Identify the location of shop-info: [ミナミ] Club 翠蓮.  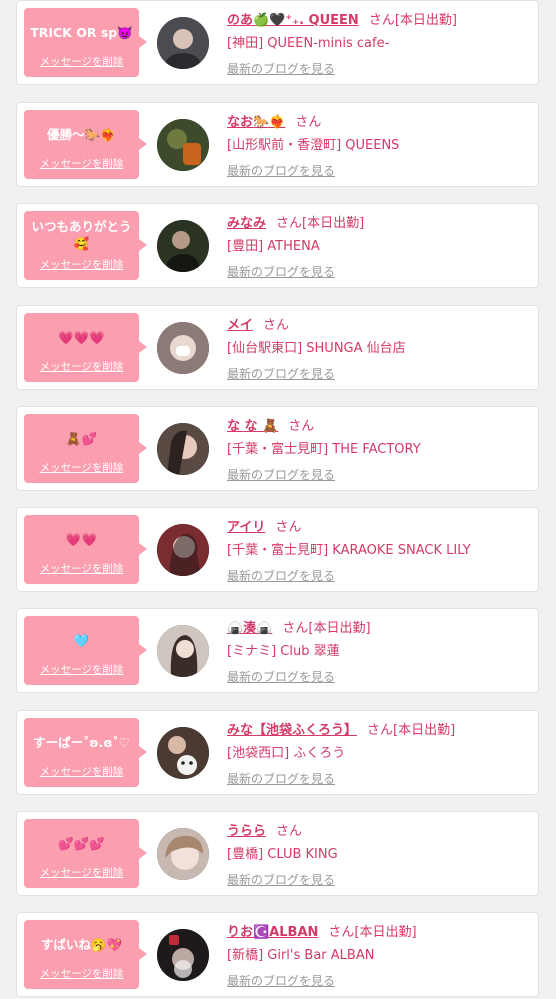
(283, 651).